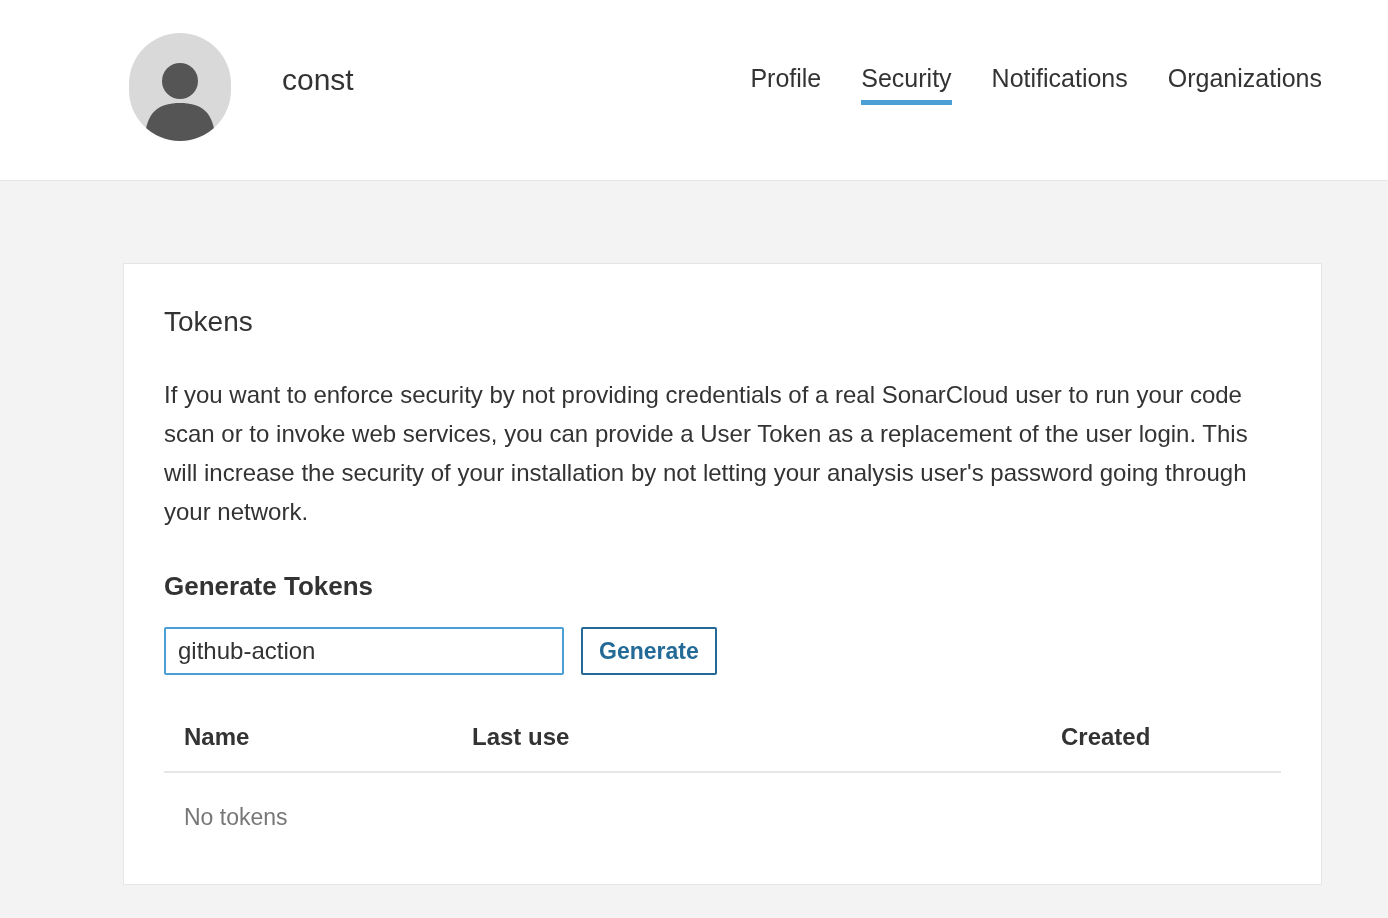 Image resolution: width=1388 pixels, height=918 pixels. What do you see at coordinates (217, 736) in the screenshot?
I see `column-header: Name` at bounding box center [217, 736].